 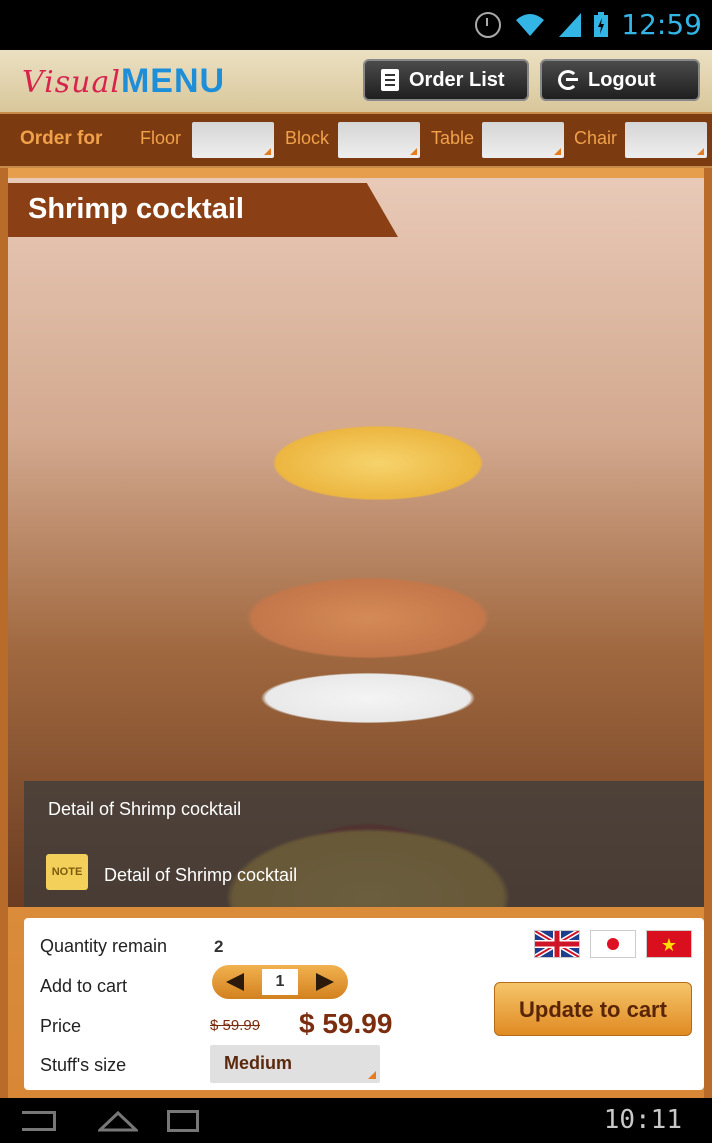 I want to click on block-label: Block, so click(x=307, y=138).